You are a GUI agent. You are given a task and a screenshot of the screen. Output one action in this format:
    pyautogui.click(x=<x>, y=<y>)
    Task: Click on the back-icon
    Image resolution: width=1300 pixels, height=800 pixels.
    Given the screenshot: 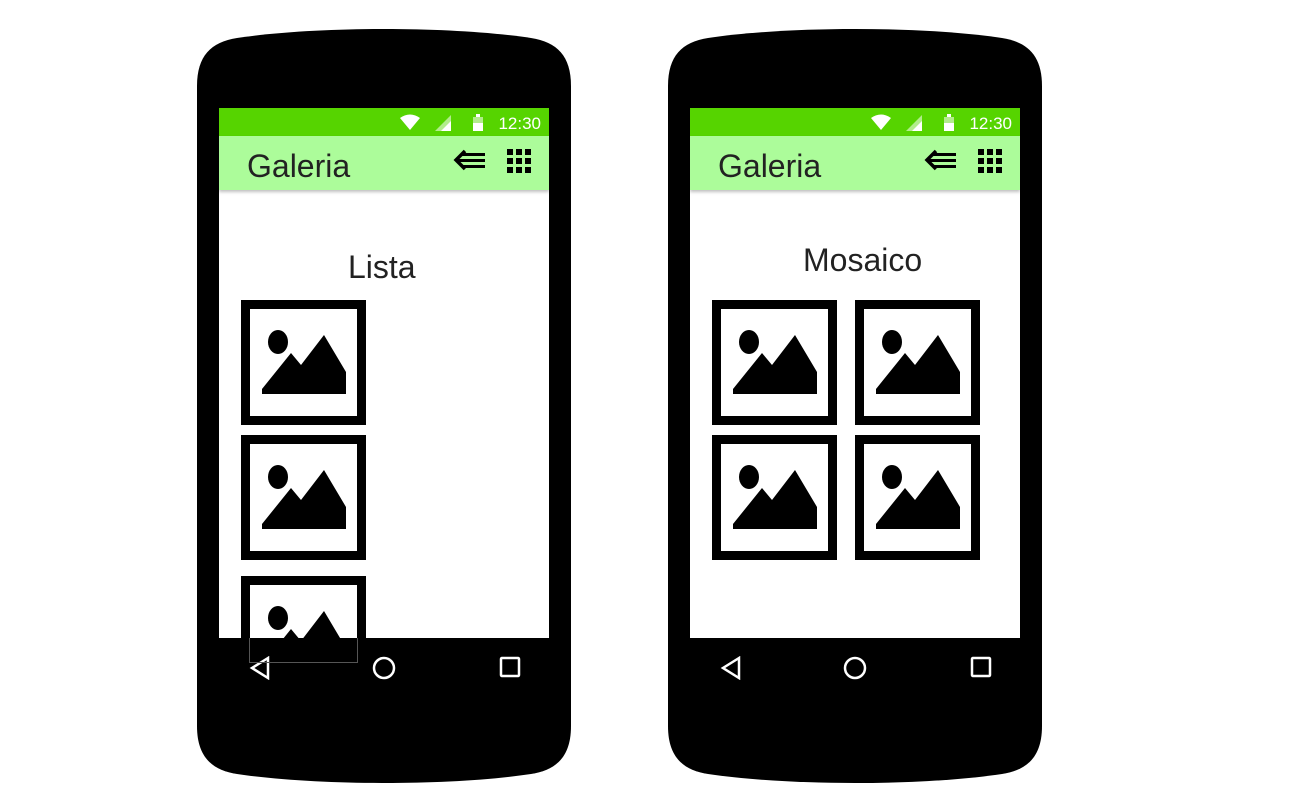 What is the action you would take?
    pyautogui.click(x=731, y=668)
    